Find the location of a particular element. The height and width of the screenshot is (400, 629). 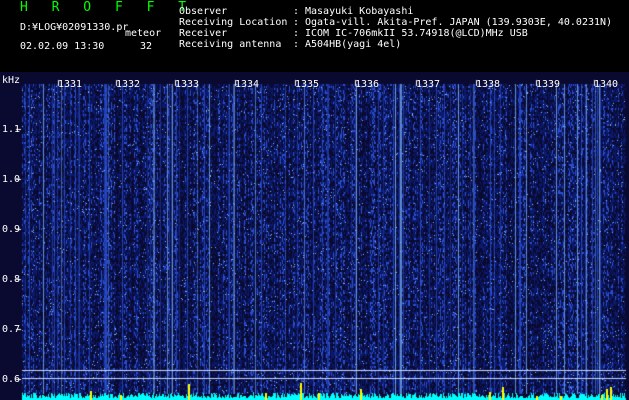

y-tick-label: 0.6 is located at coordinates (11, 379).